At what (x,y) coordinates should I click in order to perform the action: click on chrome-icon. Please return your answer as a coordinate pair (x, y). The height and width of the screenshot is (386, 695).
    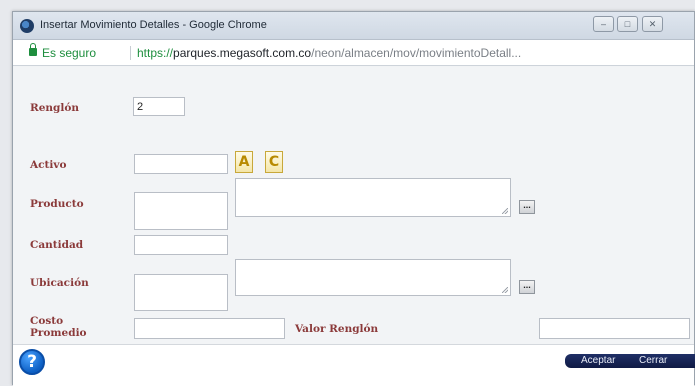
    Looking at the image, I should click on (27, 26).